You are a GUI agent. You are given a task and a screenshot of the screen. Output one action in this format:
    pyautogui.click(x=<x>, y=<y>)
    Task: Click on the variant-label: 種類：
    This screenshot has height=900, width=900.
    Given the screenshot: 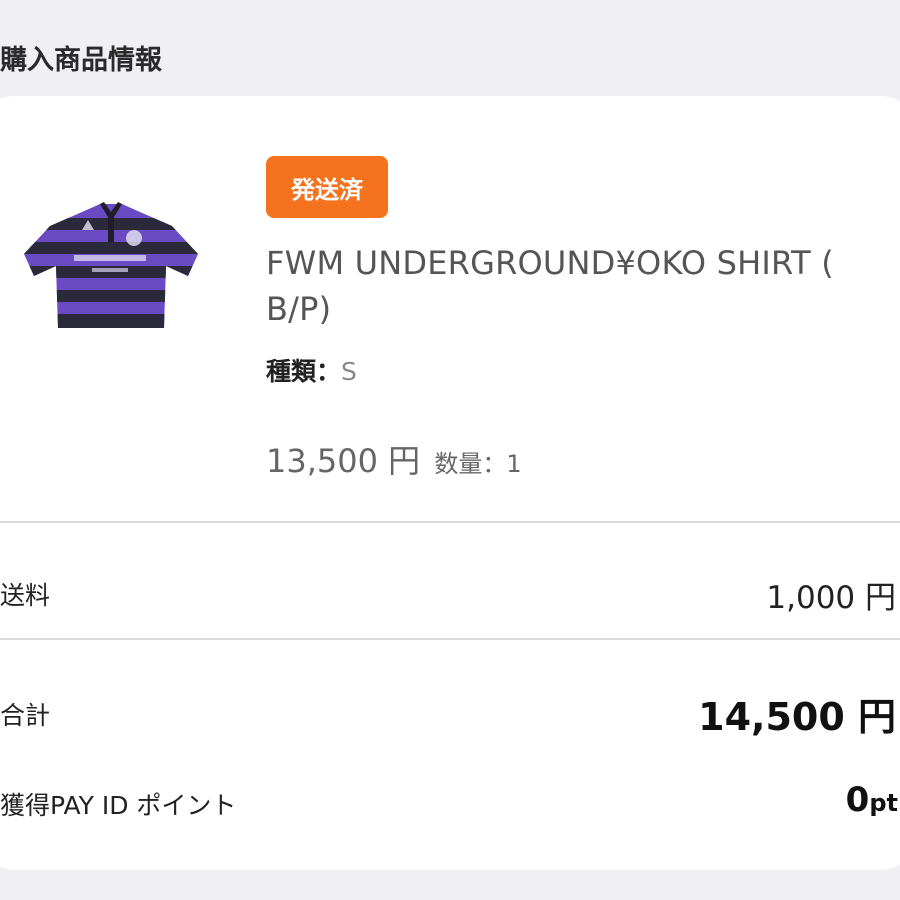 What is the action you would take?
    pyautogui.click(x=304, y=371)
    